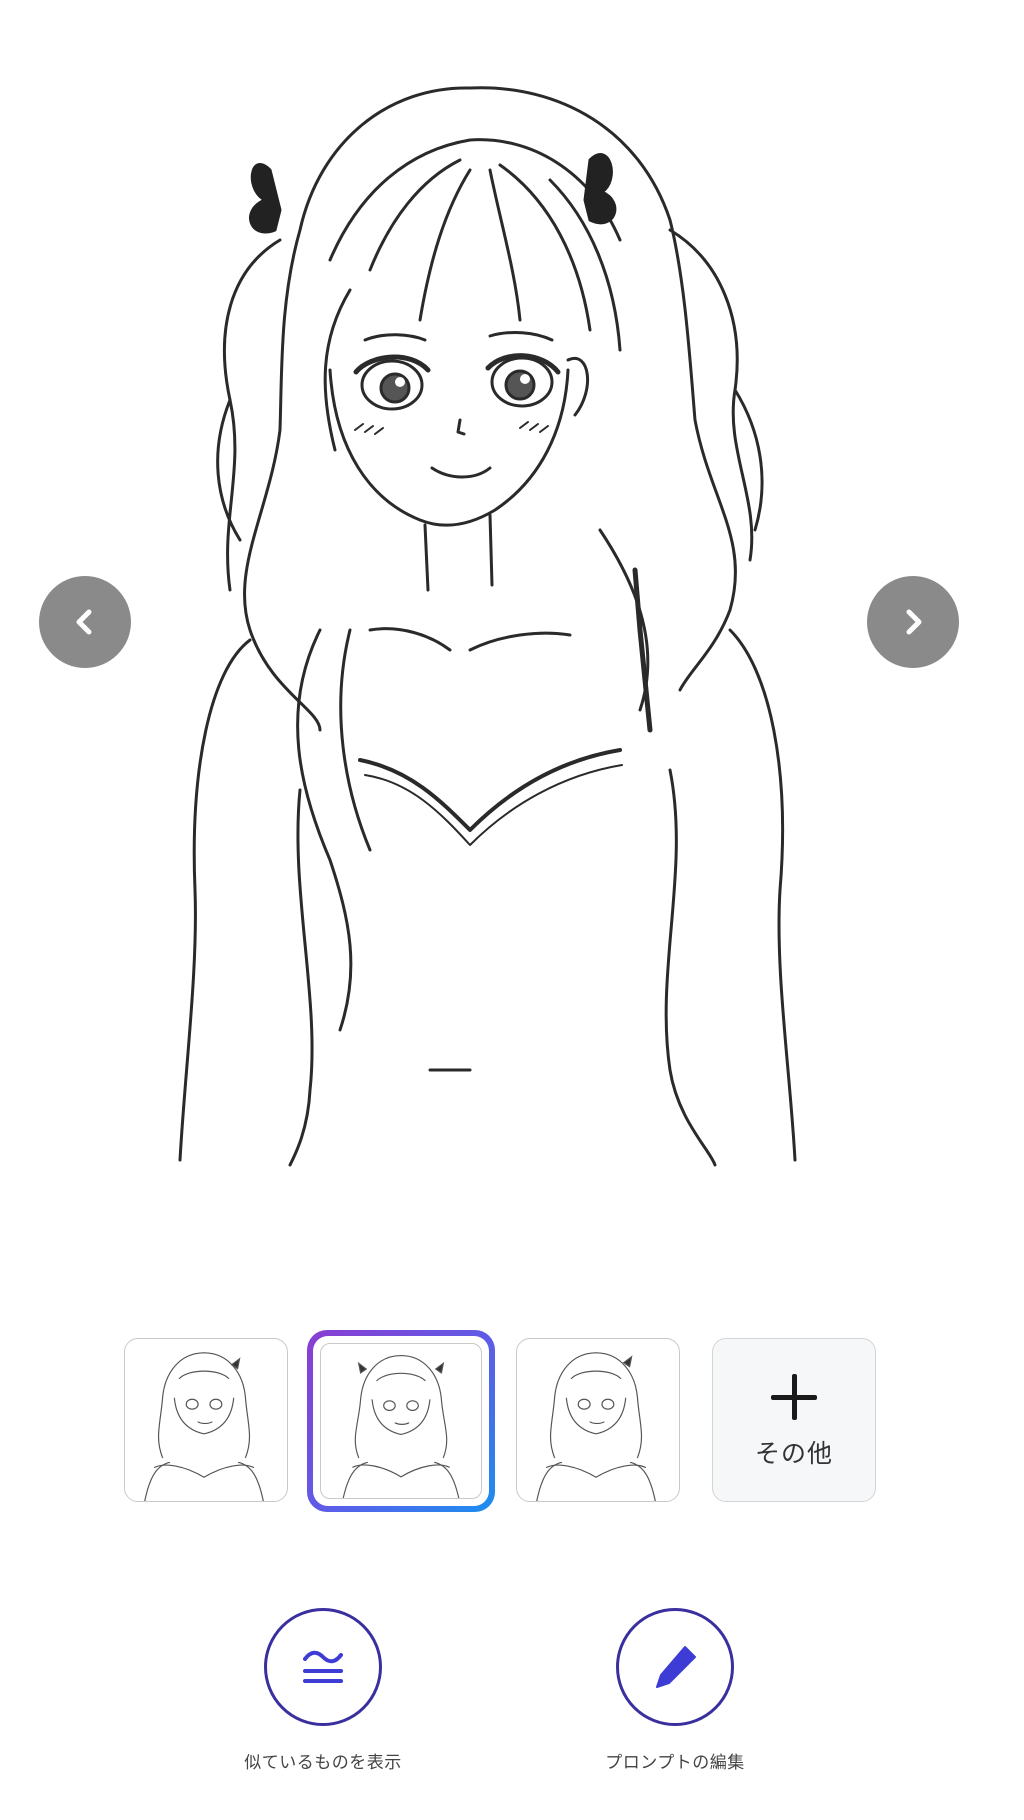 Image resolution: width=1024 pixels, height=1820 pixels. What do you see at coordinates (793, 1453) in the screenshot?
I see `more-options-label: その他` at bounding box center [793, 1453].